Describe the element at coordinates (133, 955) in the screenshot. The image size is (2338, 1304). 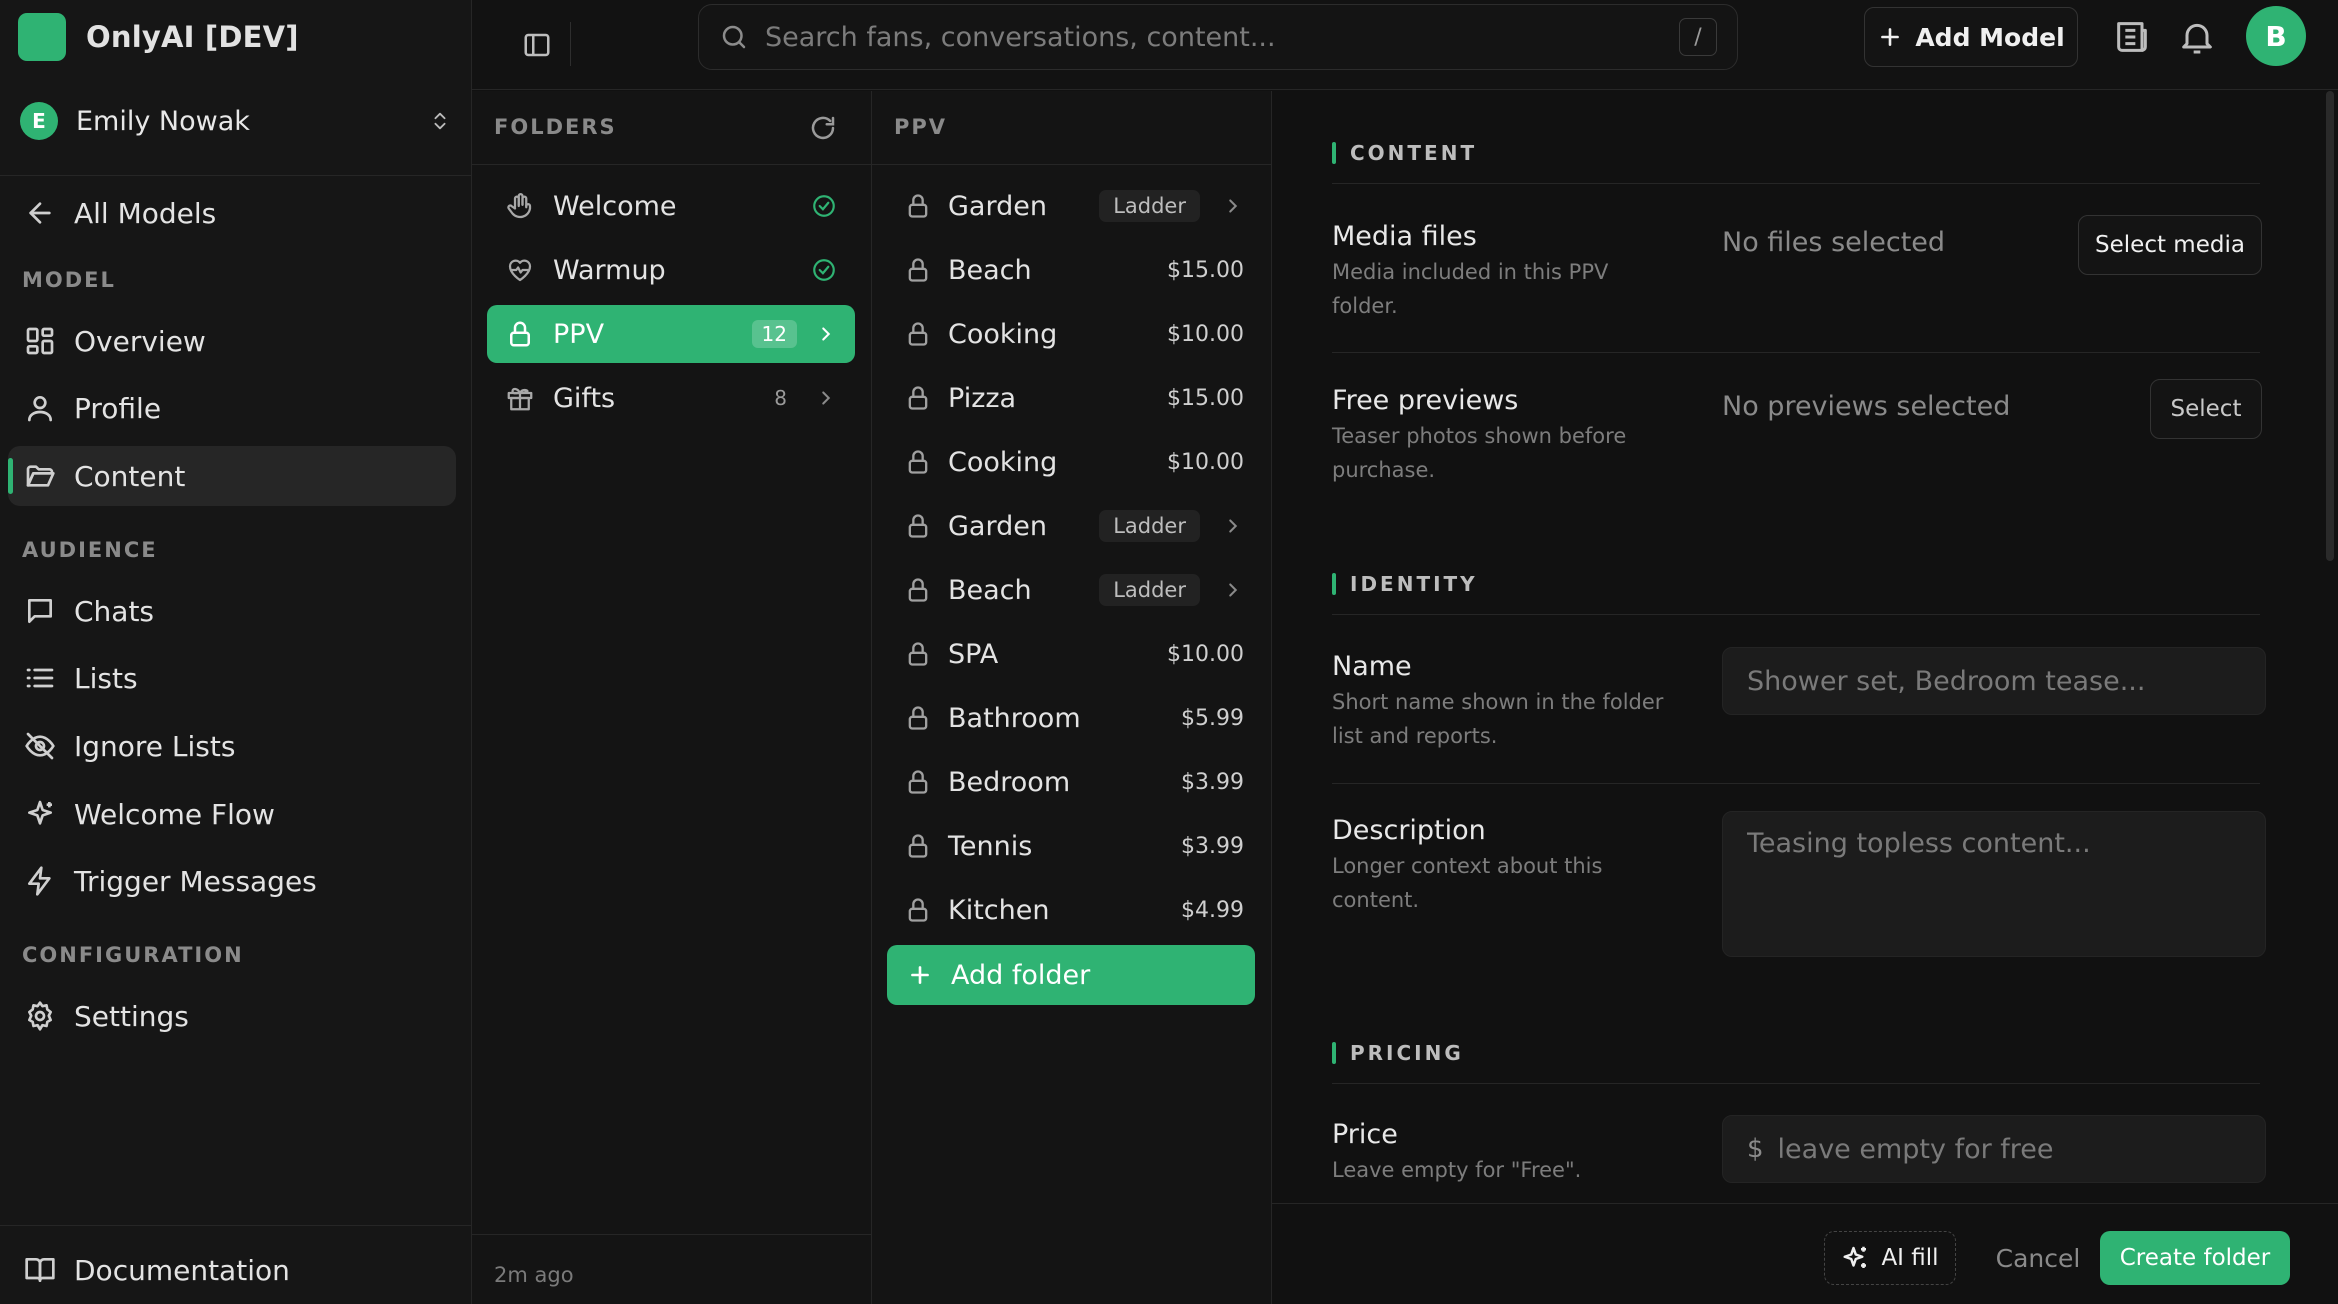
I see `section-configuration: CONFIGURATION` at that location.